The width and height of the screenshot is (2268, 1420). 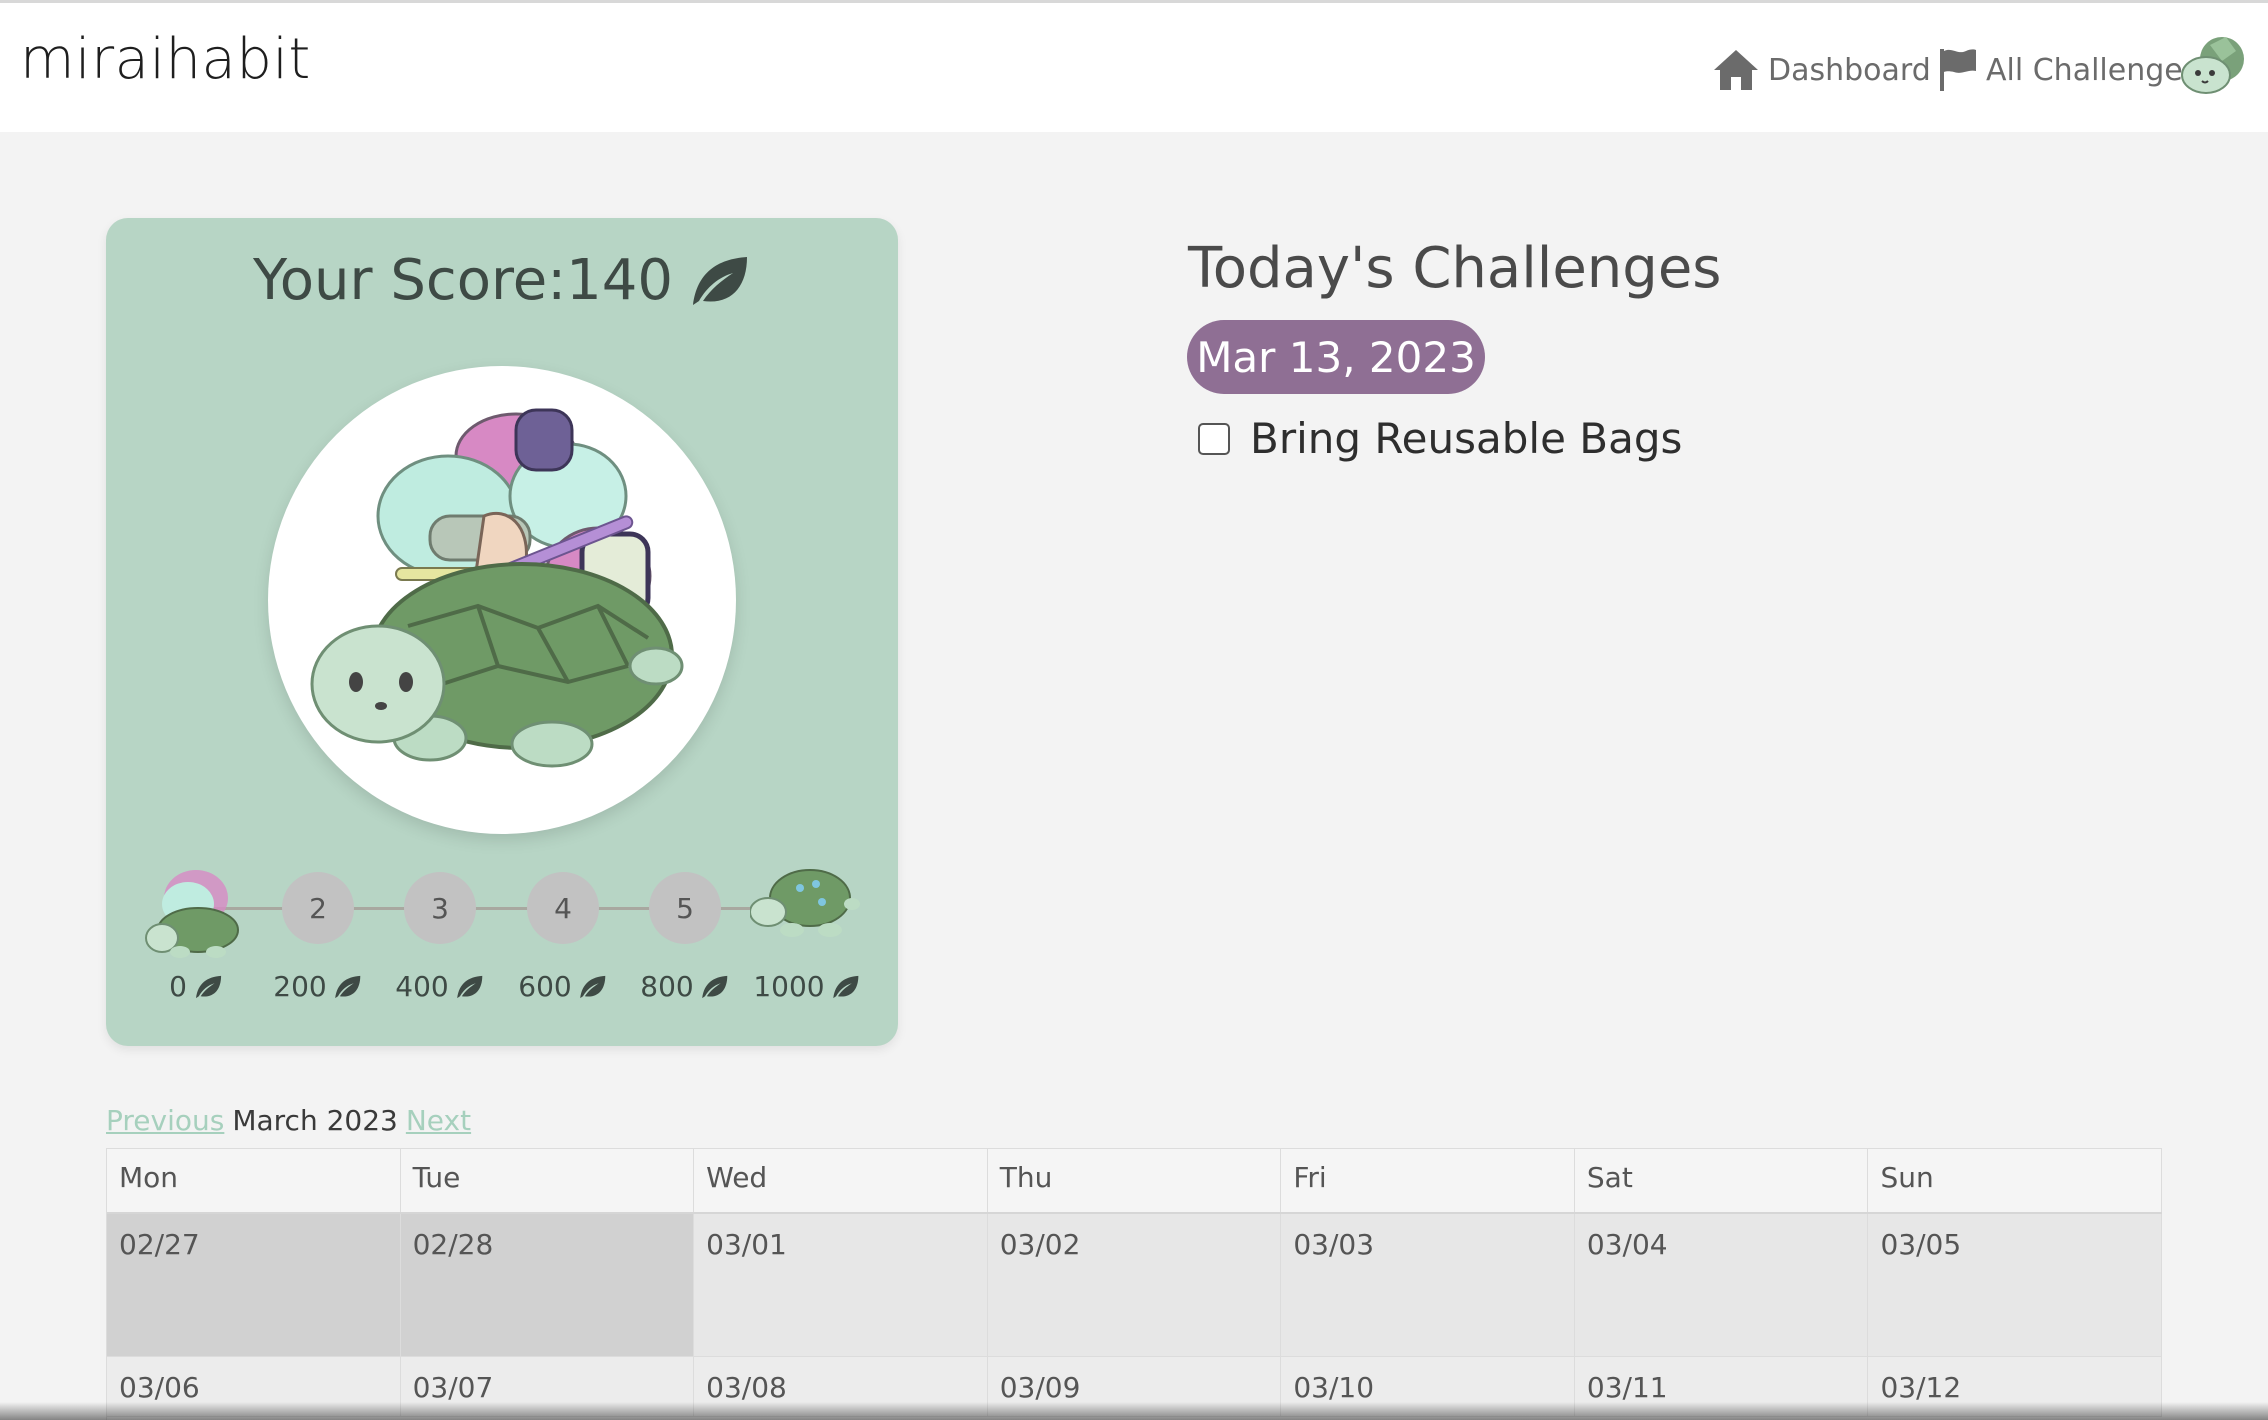 What do you see at coordinates (192, 914) in the screenshot?
I see `level-1-turtle-icon` at bounding box center [192, 914].